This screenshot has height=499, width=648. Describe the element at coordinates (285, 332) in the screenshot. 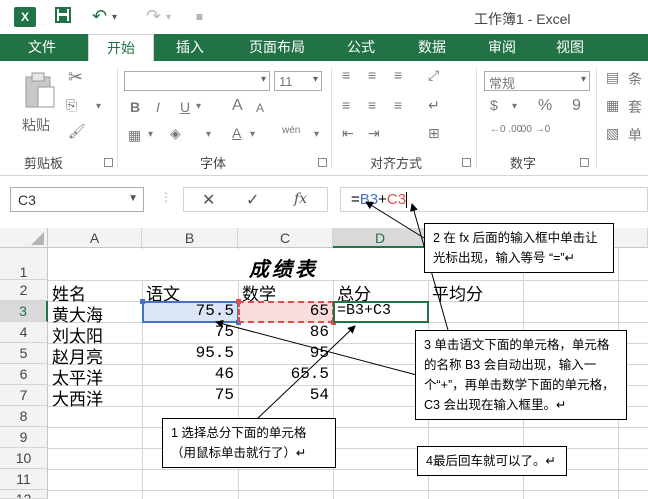

I see `cell-c4: 86` at that location.